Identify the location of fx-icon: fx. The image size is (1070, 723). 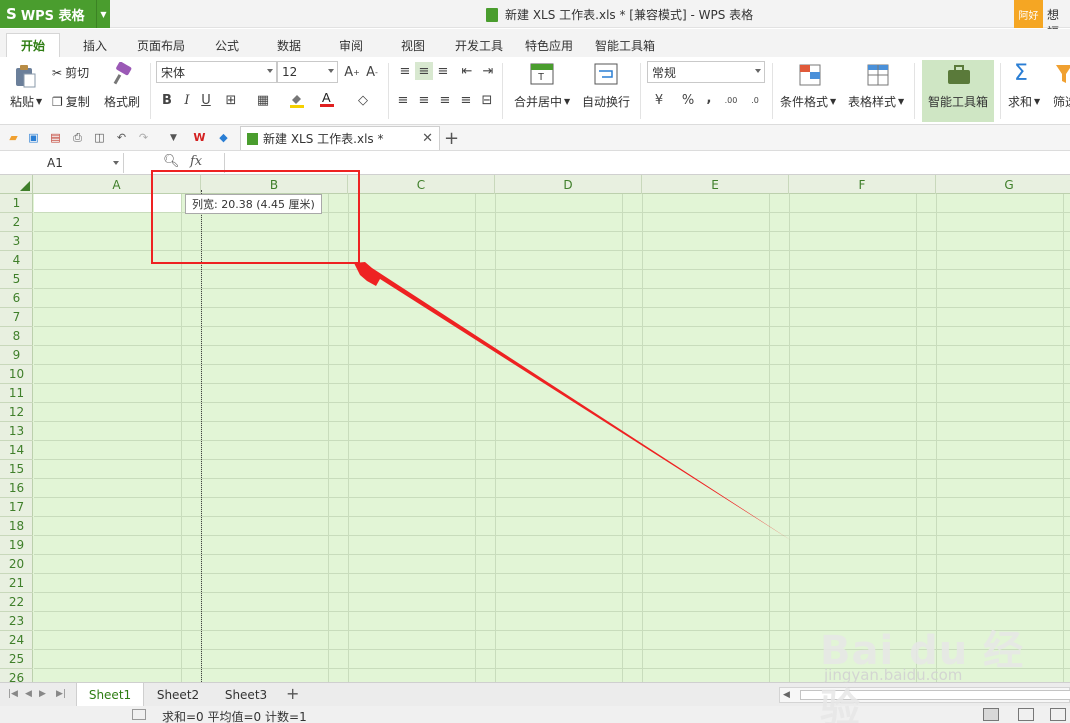
(196, 161).